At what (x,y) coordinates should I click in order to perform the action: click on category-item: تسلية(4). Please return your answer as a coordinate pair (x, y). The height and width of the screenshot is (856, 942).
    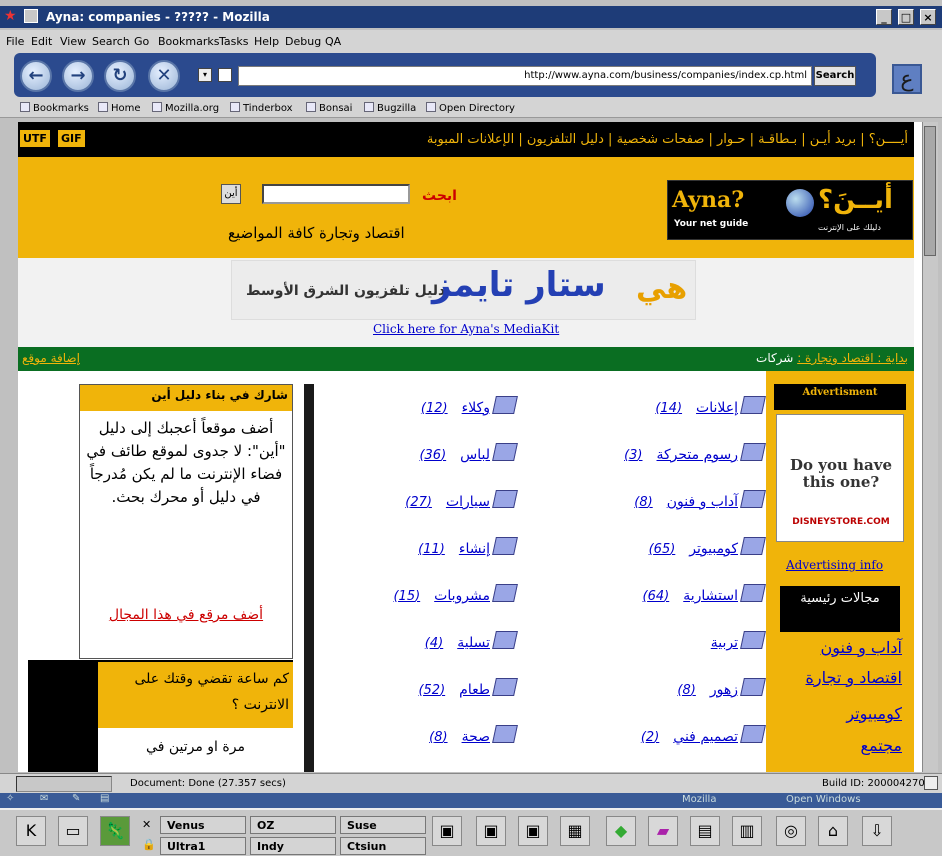
    Looking at the image, I should click on (434, 645).